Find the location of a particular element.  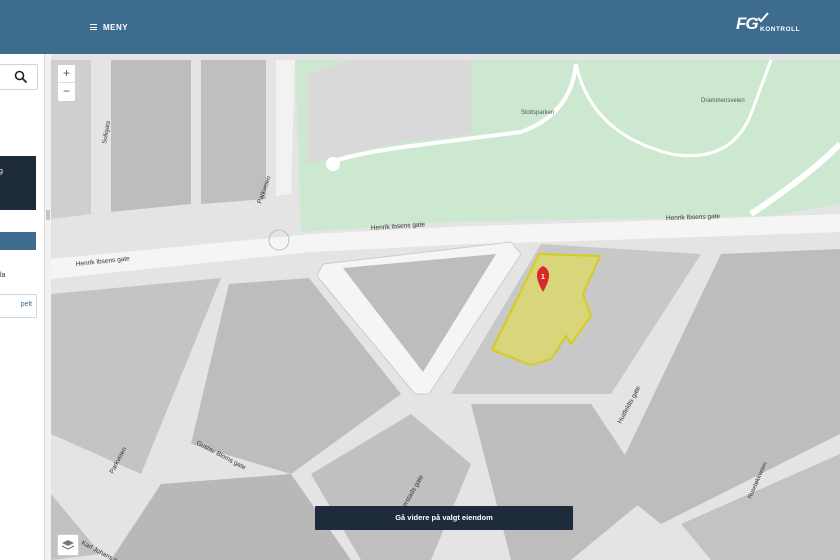

layers-button is located at coordinates (68, 545).